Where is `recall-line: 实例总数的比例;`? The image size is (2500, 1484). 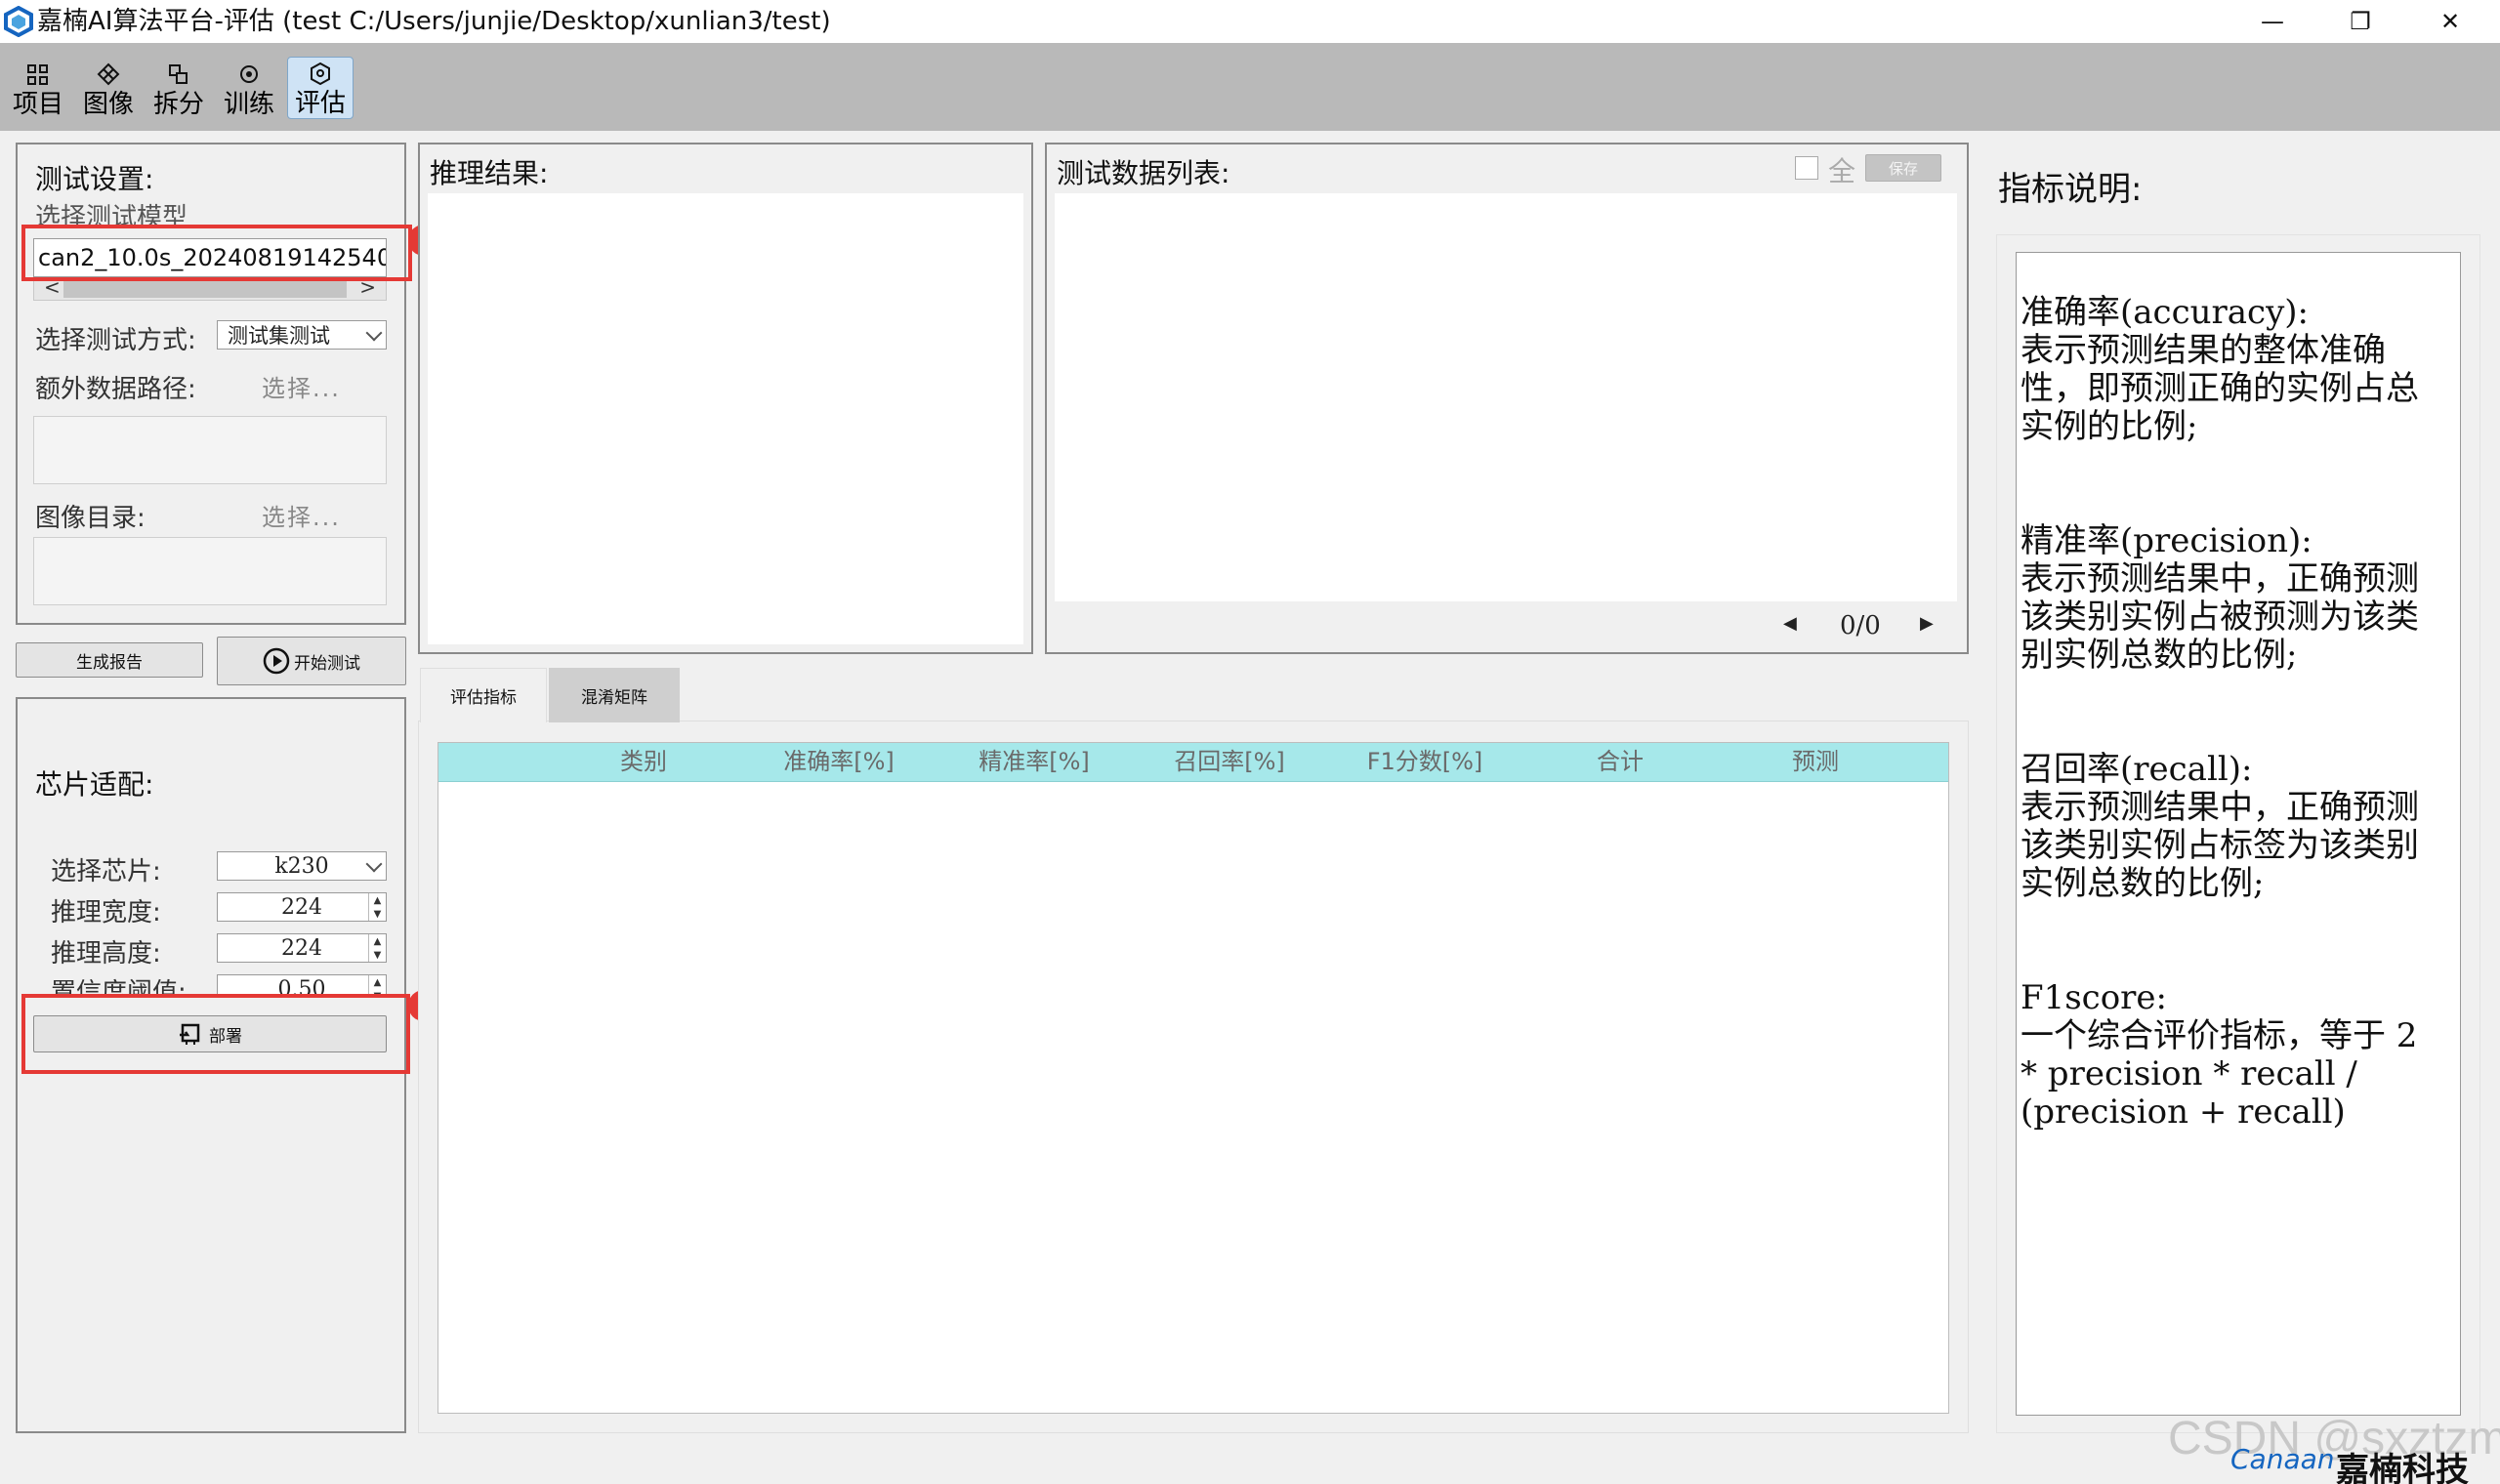
recall-line: 实例总数的比例; is located at coordinates (2143, 884).